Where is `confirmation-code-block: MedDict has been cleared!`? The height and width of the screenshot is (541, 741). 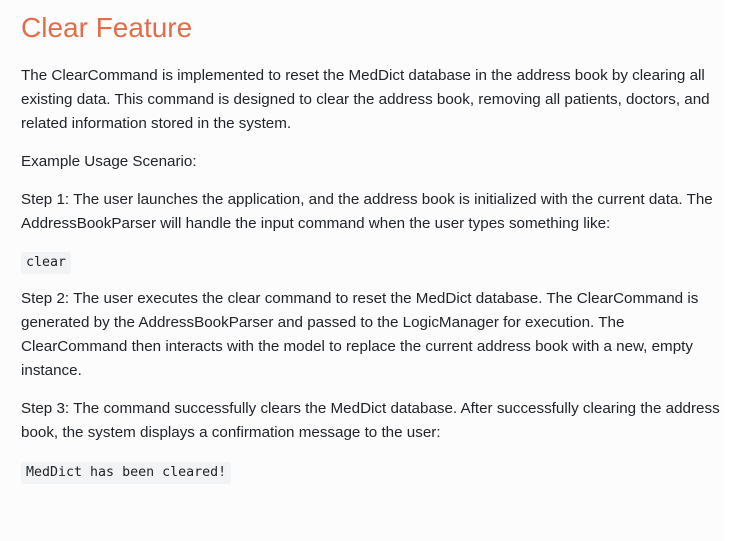 confirmation-code-block: MedDict has been cleared! is located at coordinates (371, 473).